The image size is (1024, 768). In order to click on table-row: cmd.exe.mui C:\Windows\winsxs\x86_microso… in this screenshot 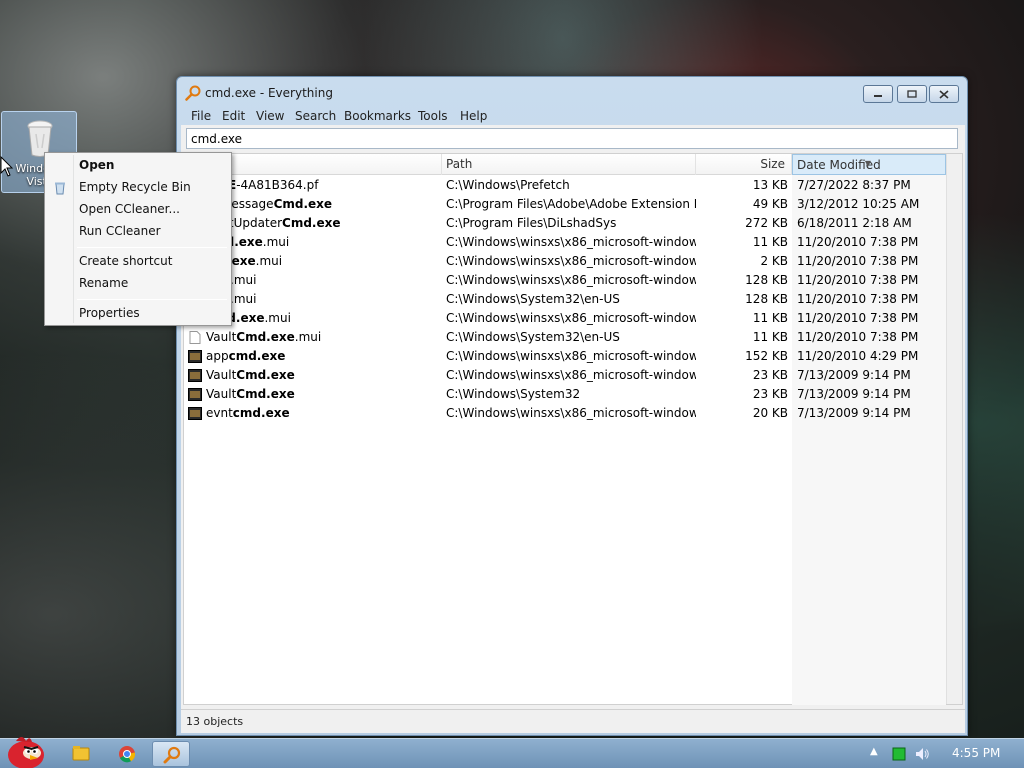, I will do `click(565, 242)`.